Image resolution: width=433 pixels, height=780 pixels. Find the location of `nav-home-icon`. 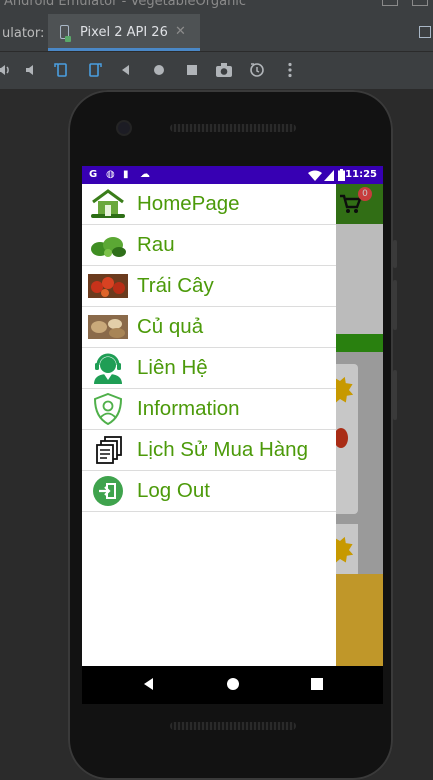

nav-home-icon is located at coordinates (233, 684).